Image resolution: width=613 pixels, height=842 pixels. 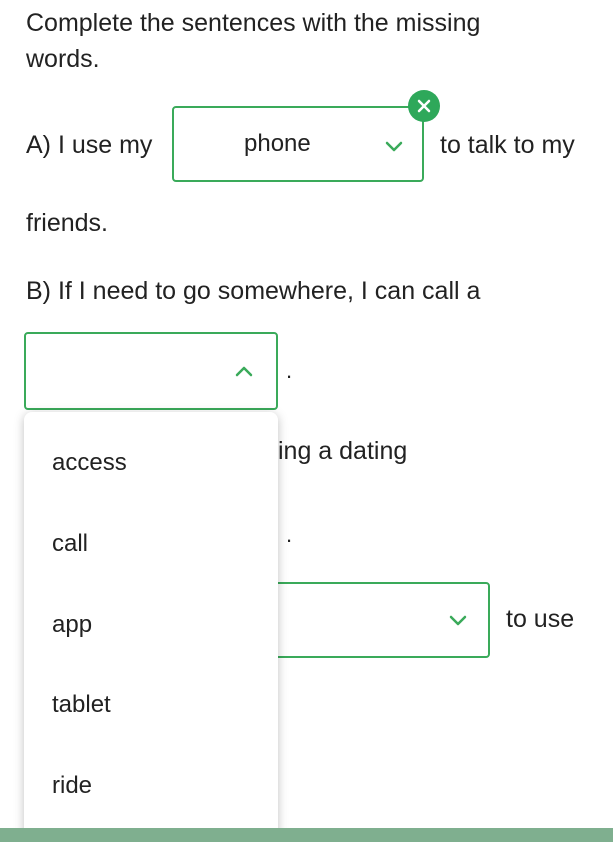 I want to click on sentence-a-suffix: to talk to my, so click(x=507, y=145).